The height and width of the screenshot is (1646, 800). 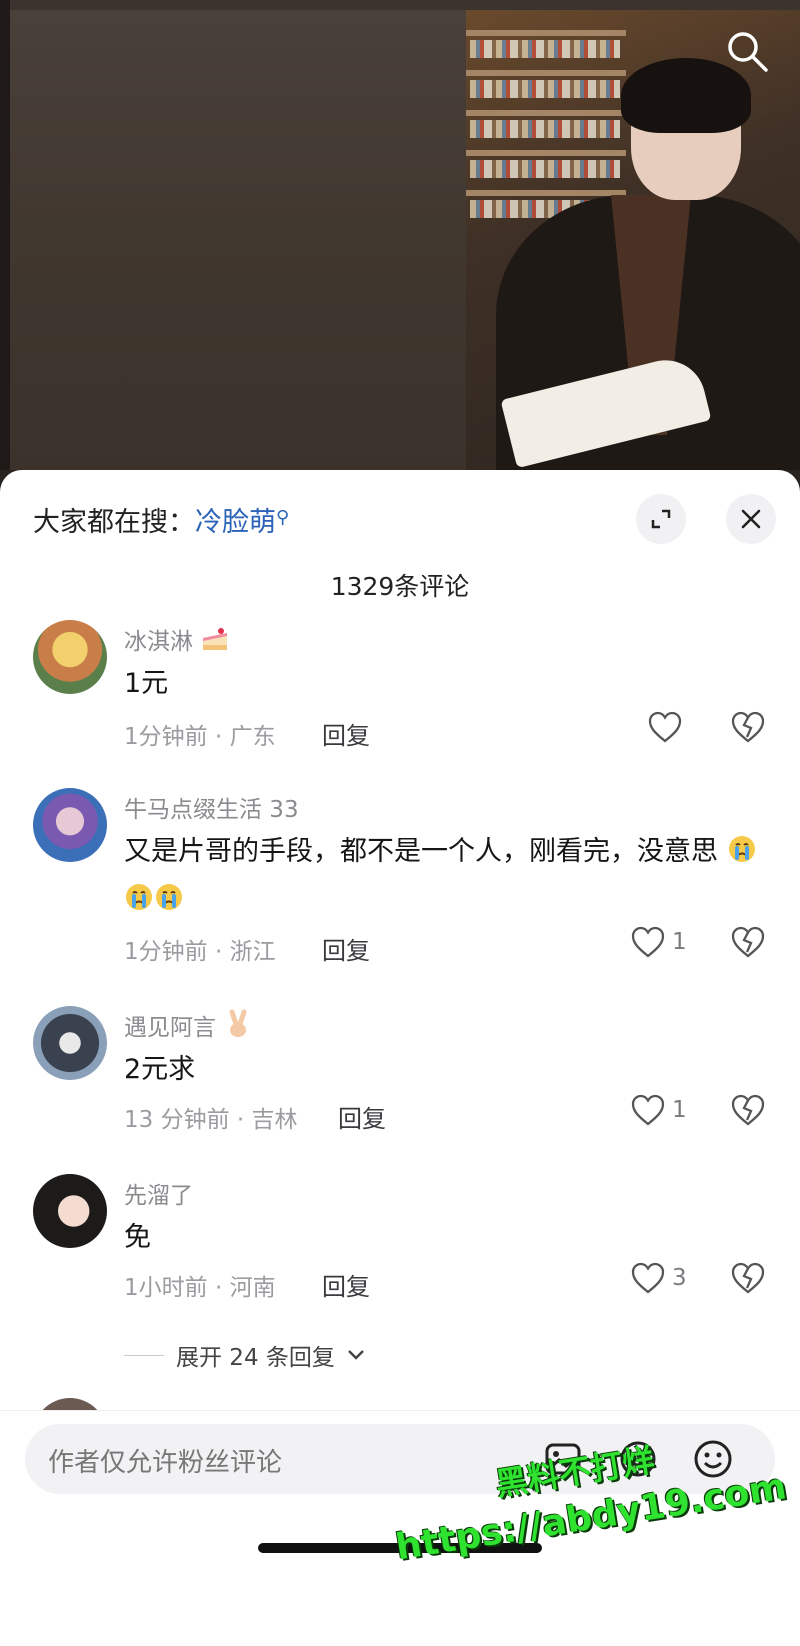 What do you see at coordinates (400, 586) in the screenshot?
I see `comment-count: 1329条评论` at bounding box center [400, 586].